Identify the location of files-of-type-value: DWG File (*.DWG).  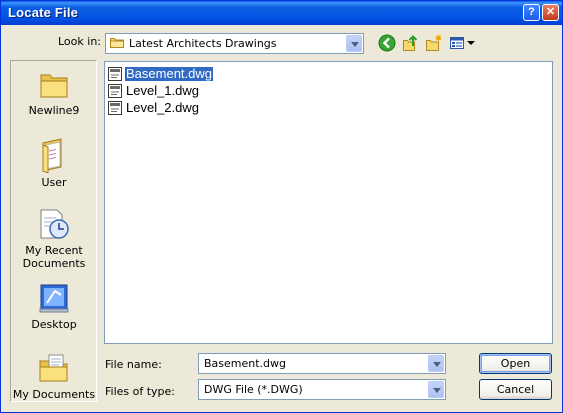
(253, 389).